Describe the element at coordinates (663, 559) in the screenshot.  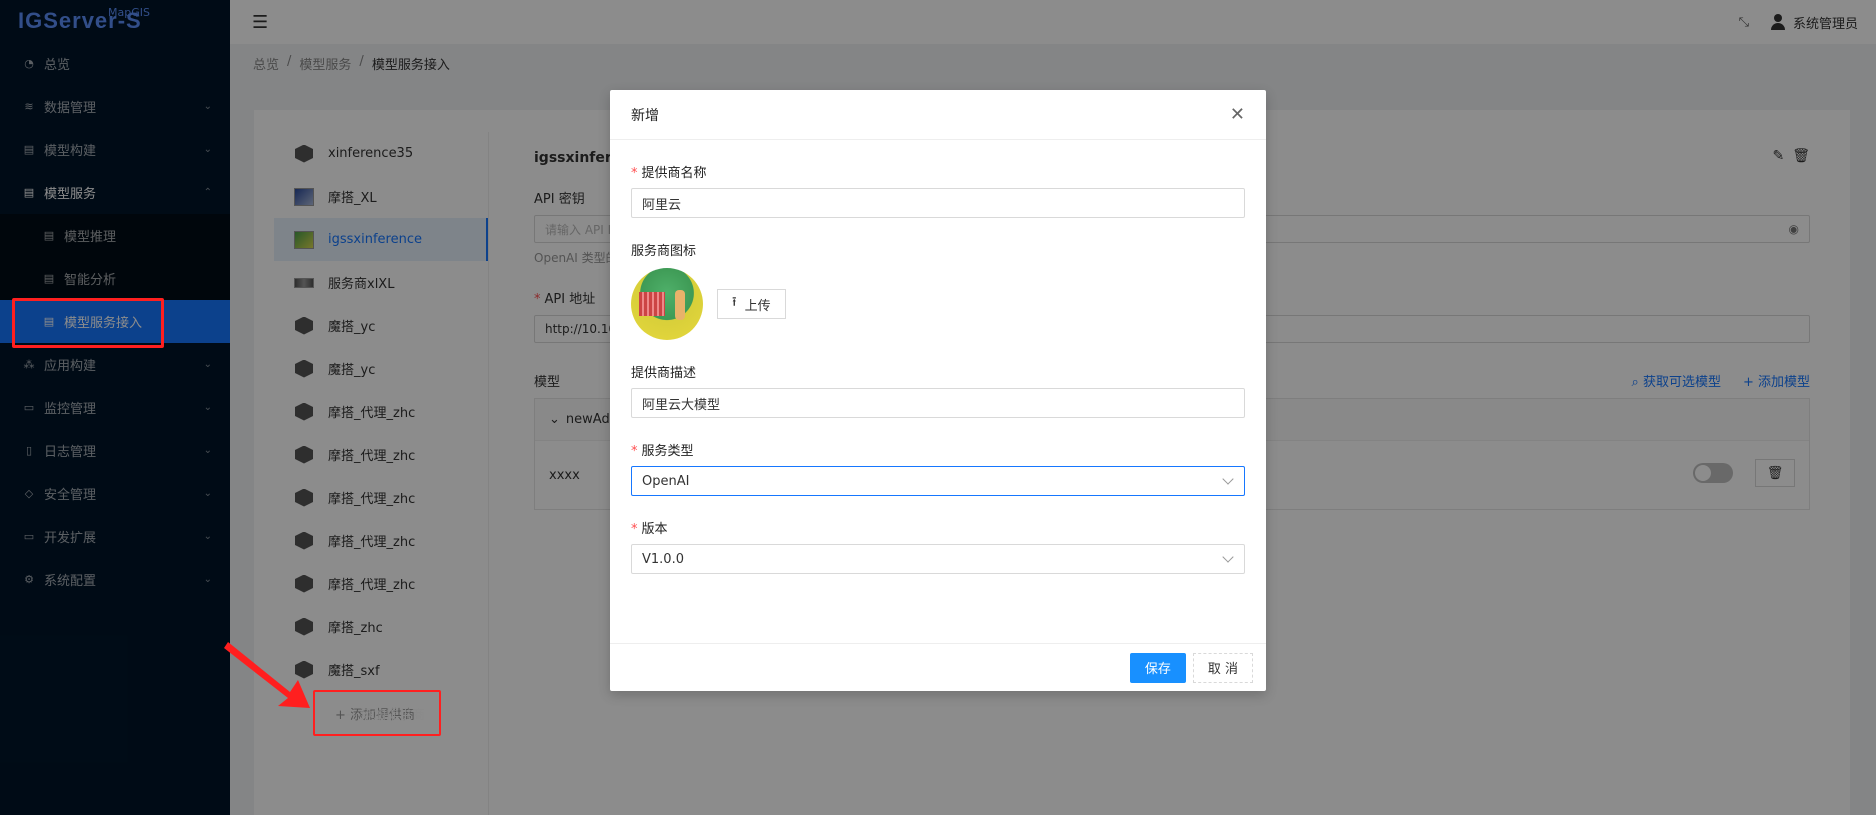
I see `version-value: V1.0.0` at that location.